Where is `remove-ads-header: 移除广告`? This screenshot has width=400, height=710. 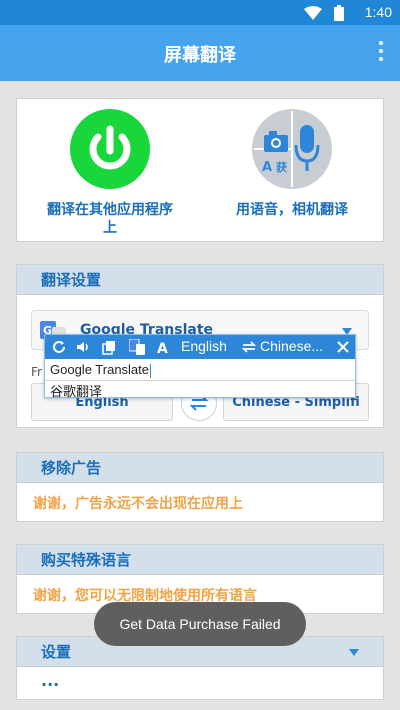
remove-ads-header: 移除广告 is located at coordinates (200, 468).